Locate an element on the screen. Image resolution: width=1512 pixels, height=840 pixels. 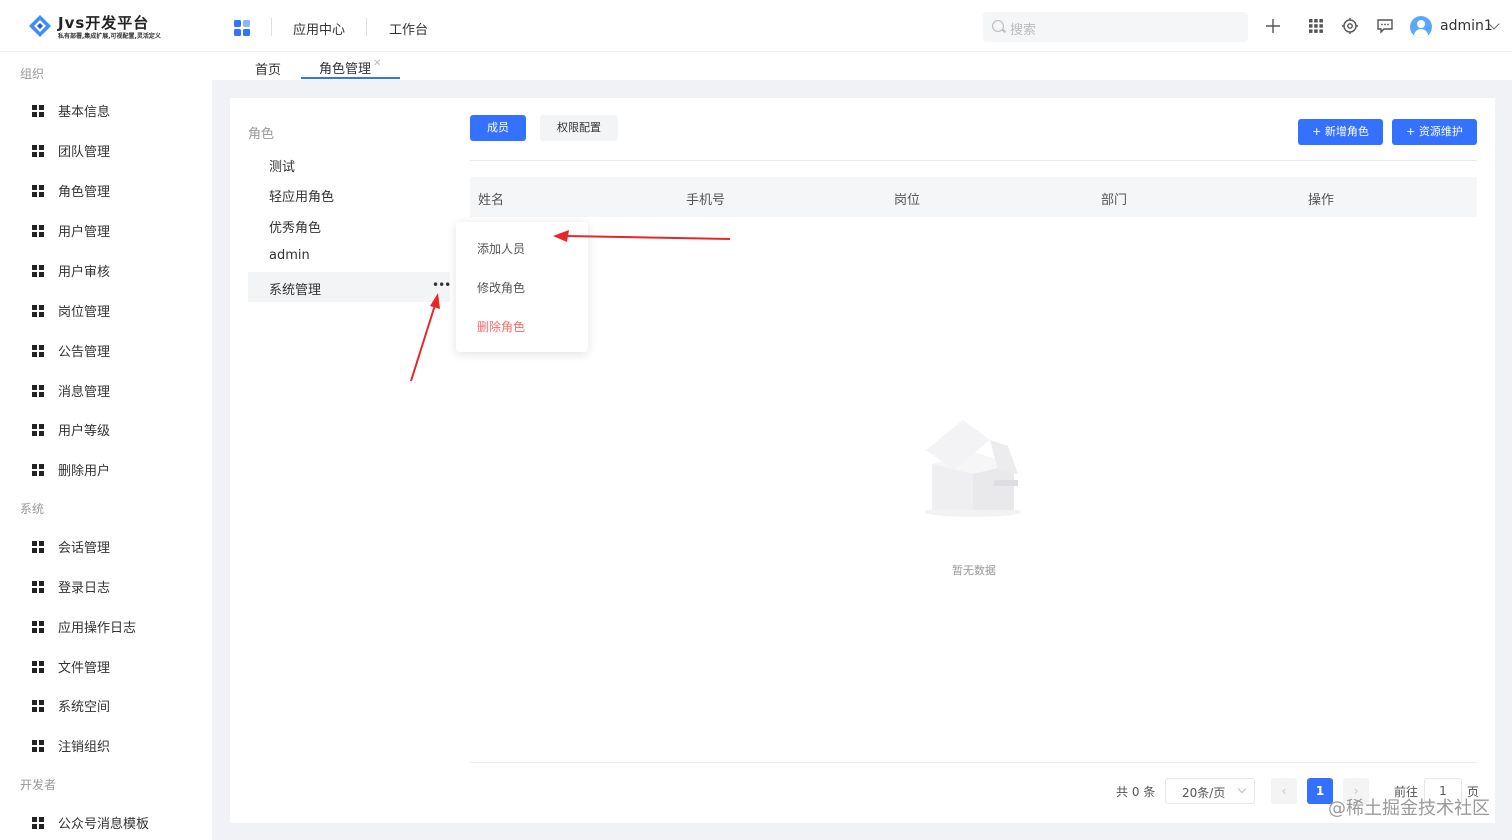
column-header-name: 姓名 is located at coordinates (491, 200).